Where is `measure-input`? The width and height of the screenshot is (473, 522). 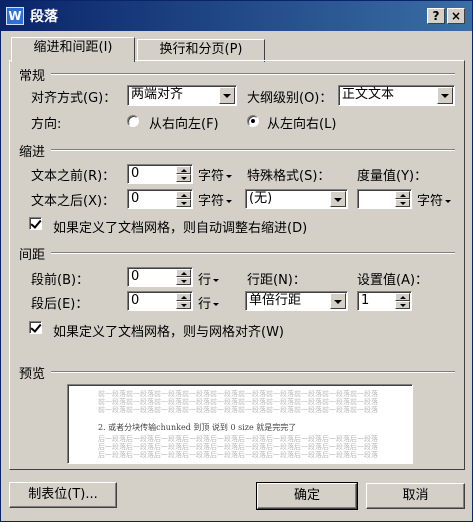
measure-input is located at coordinates (384, 199).